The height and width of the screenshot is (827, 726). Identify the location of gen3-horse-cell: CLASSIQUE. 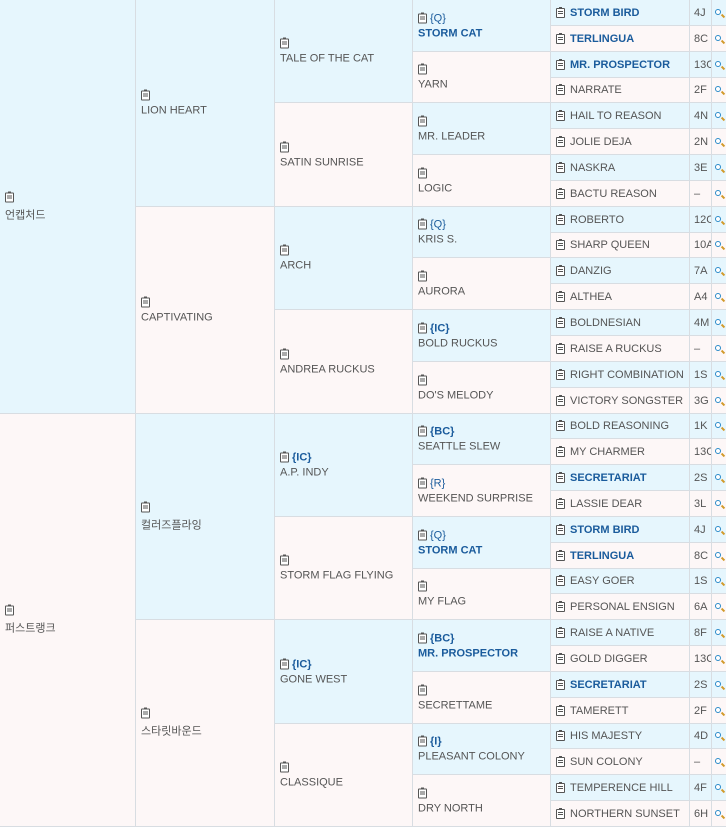
(344, 775).